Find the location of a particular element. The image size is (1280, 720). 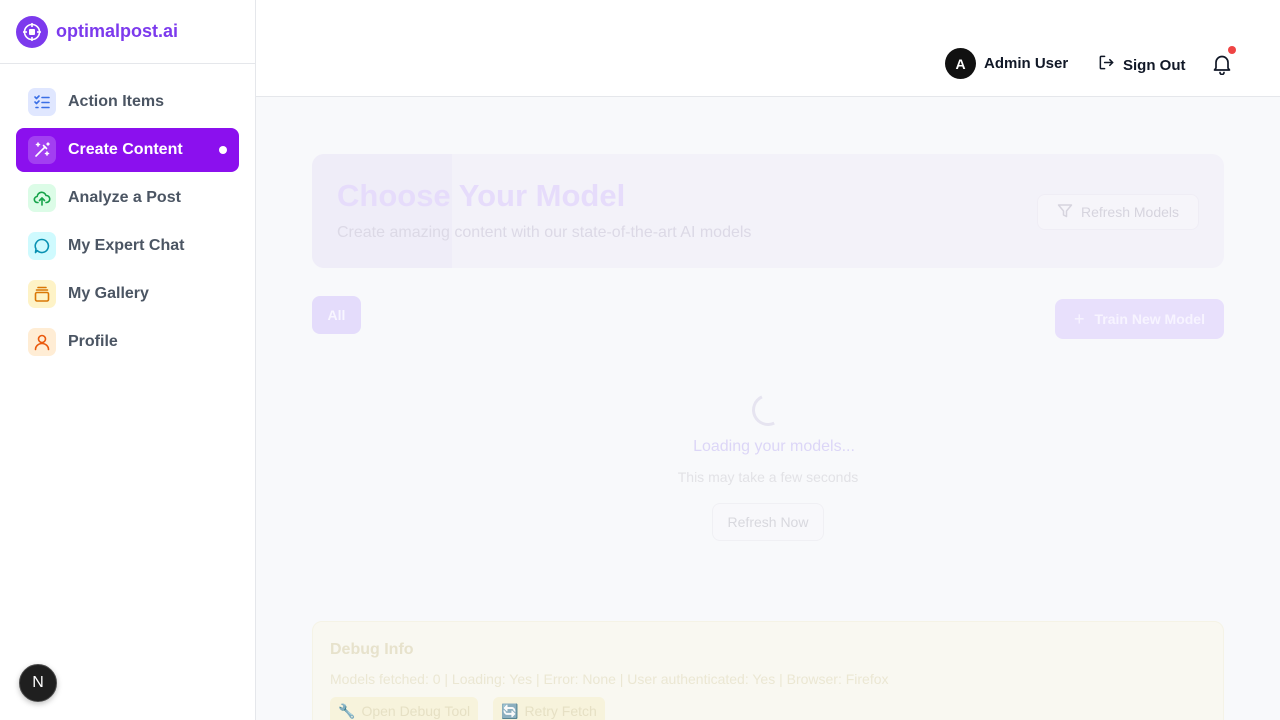

sidebar-item-create-content: Create Content is located at coordinates (127, 150).